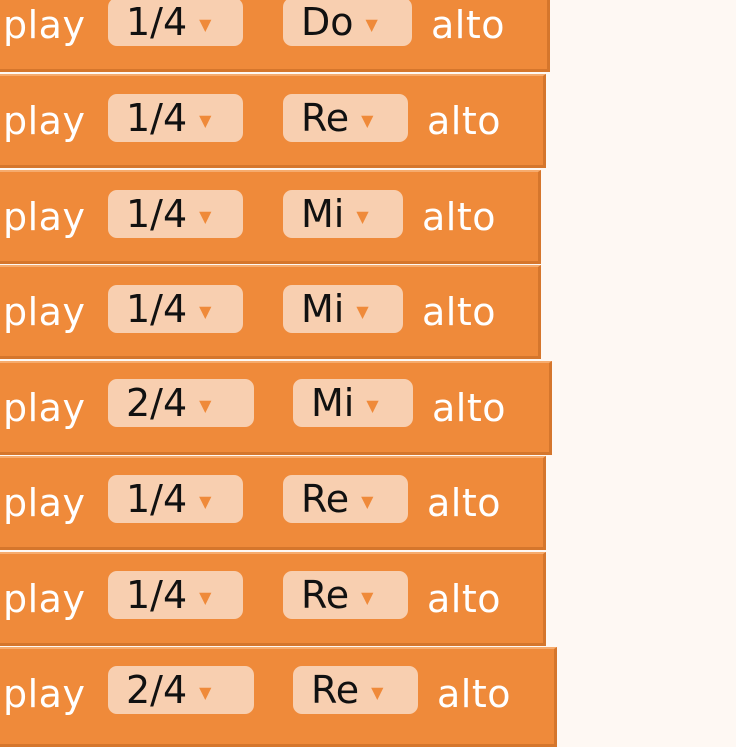  Describe the element at coordinates (275, 36) in the screenshot. I see `play-note-block: play 1/4 ▼ Do ▼ alto` at that location.